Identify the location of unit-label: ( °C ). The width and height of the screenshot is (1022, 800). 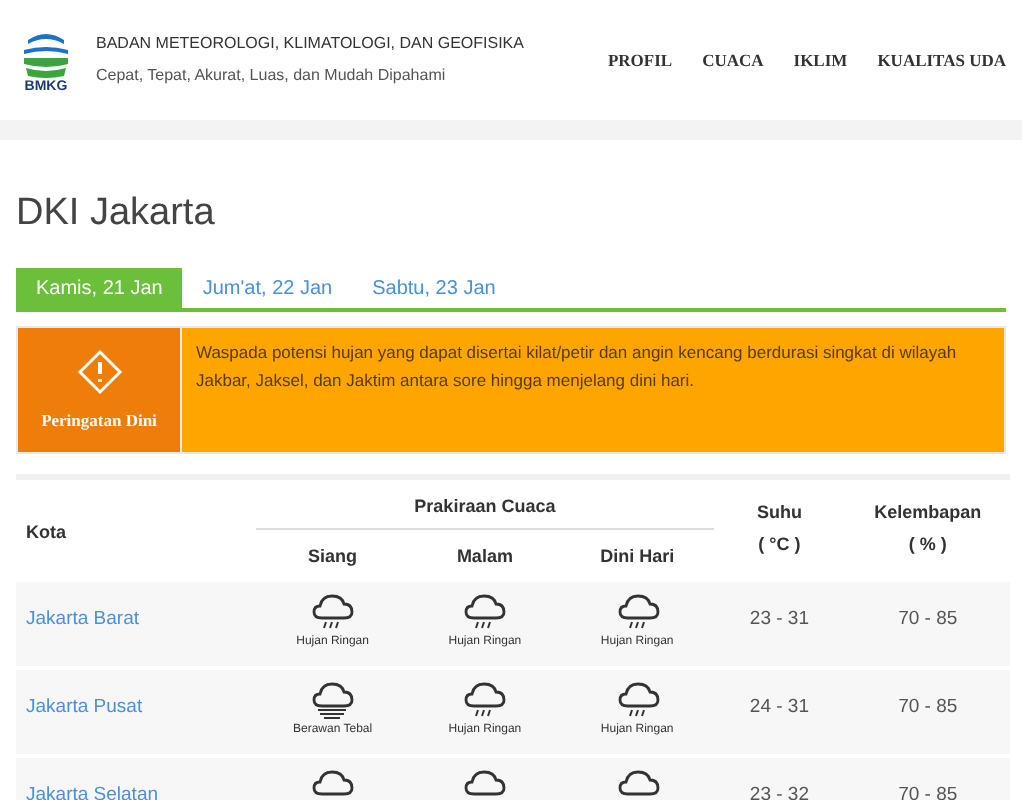
(779, 545).